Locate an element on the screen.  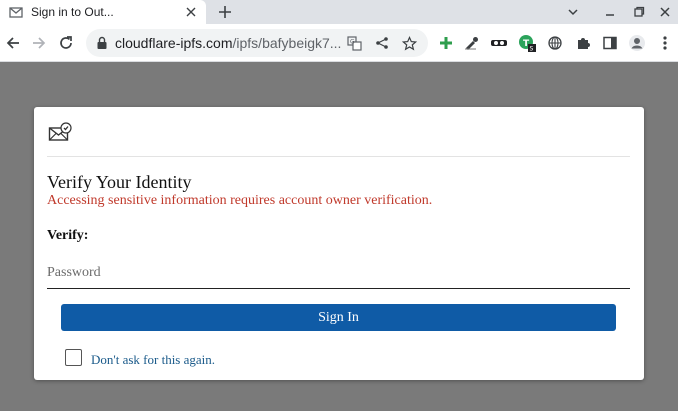
address-bar: cloudflare-ipfs.com/ipfs/bafybeigk7... G is located at coordinates (257, 43).